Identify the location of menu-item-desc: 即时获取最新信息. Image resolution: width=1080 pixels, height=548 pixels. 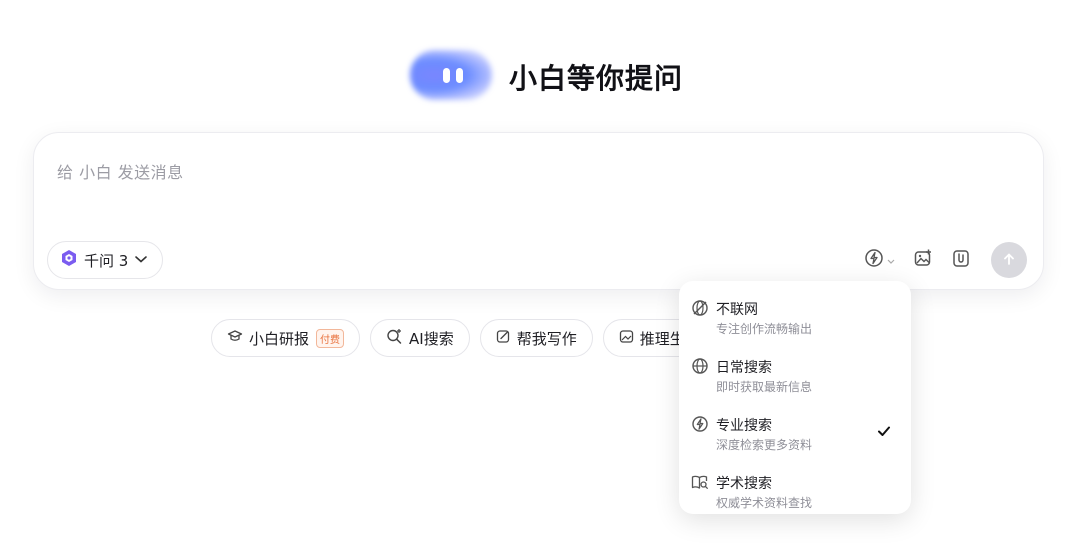
(764, 387).